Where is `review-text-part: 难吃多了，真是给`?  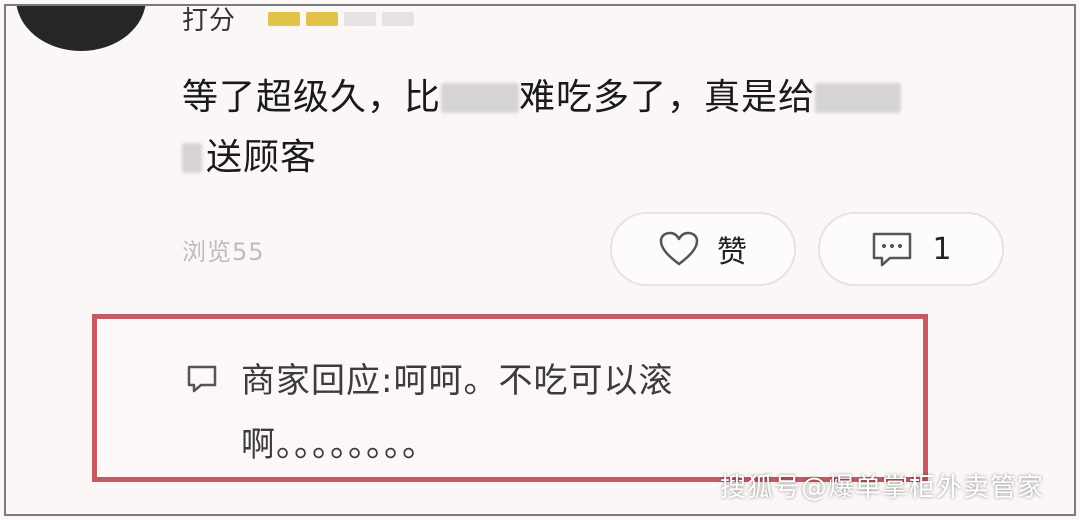 review-text-part: 难吃多了，真是给 is located at coordinates (667, 97).